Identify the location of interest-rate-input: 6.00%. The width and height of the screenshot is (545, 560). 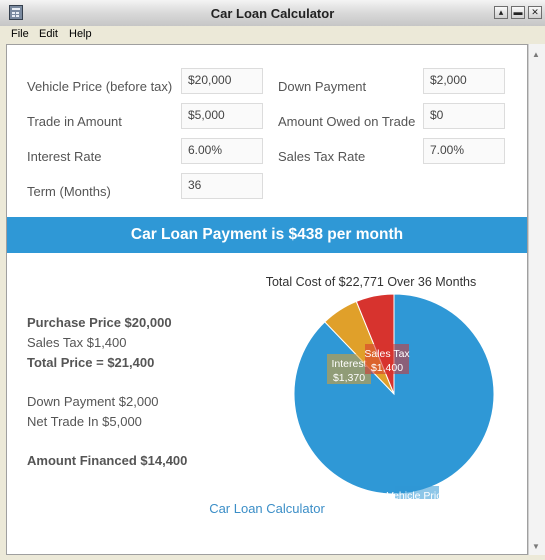
(222, 151).